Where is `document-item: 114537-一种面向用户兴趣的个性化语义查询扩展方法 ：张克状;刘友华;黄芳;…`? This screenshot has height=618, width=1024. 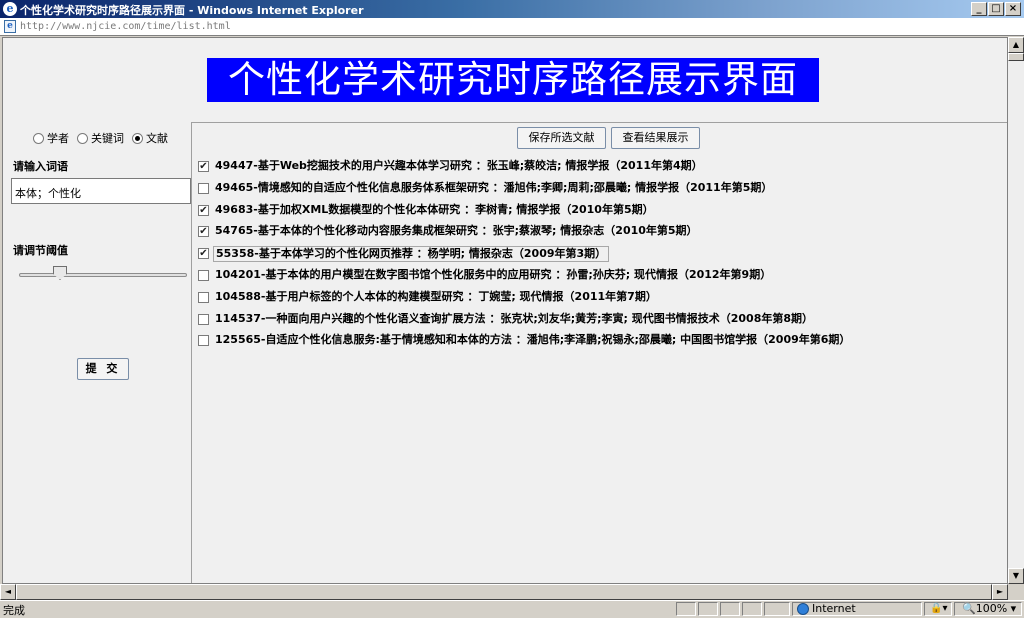
document-item: 114537-一种面向用户兴趣的个性化语义查询扩展方法 ：张克状;刘友华;黄芳;… is located at coordinates (601, 321).